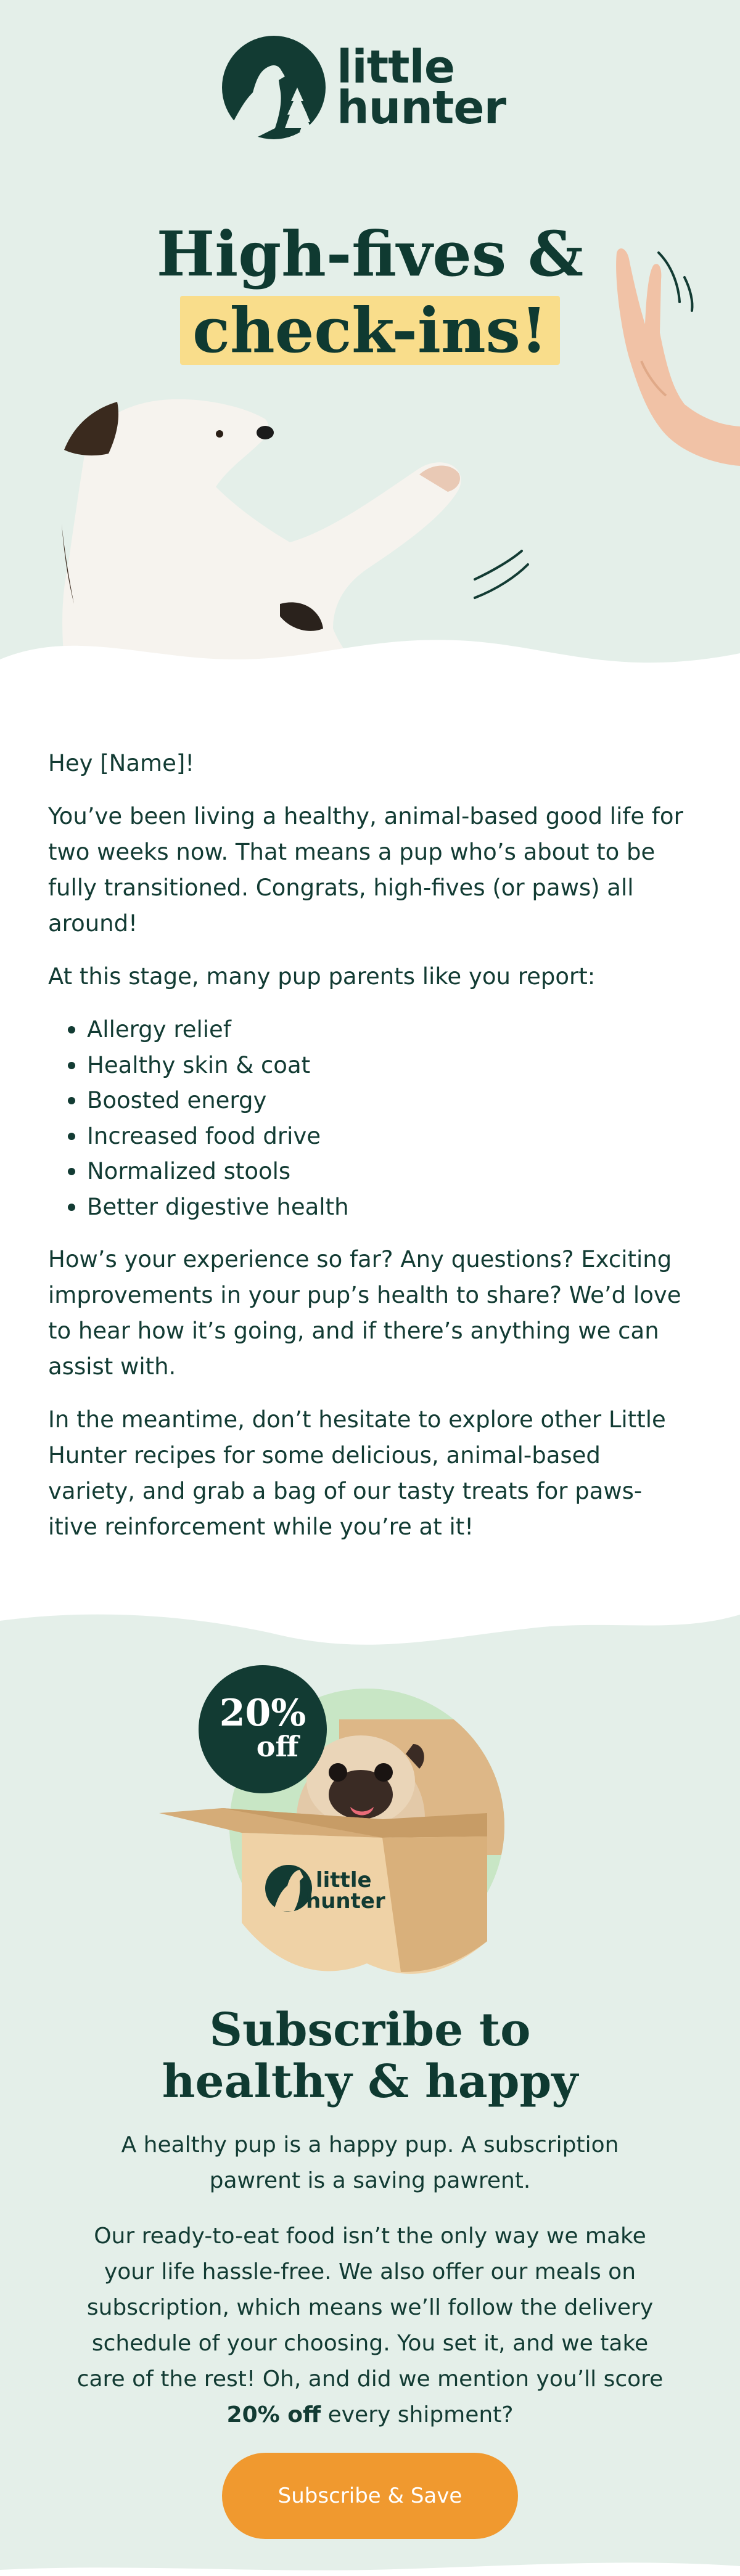  What do you see at coordinates (370, 2496) in the screenshot?
I see `subscribe-and-save-button: Subscribe & Save` at bounding box center [370, 2496].